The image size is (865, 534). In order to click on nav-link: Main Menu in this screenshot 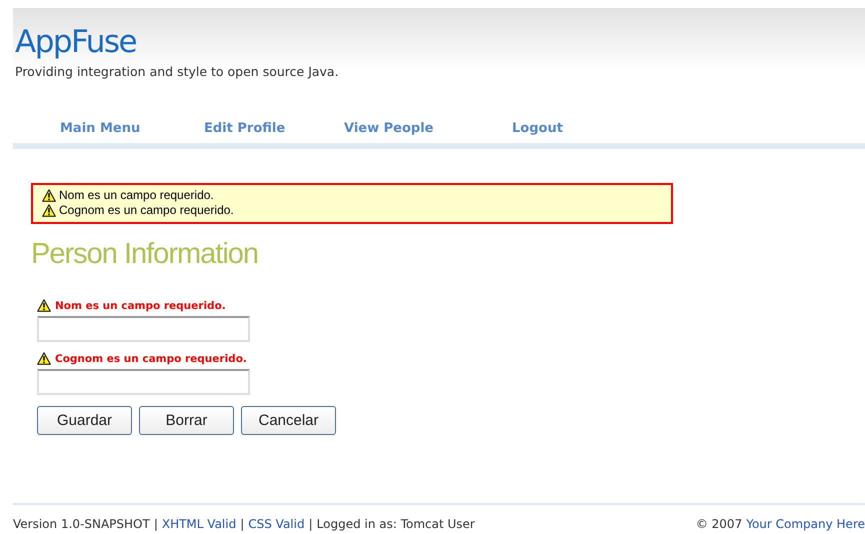, I will do `click(132, 128)`.